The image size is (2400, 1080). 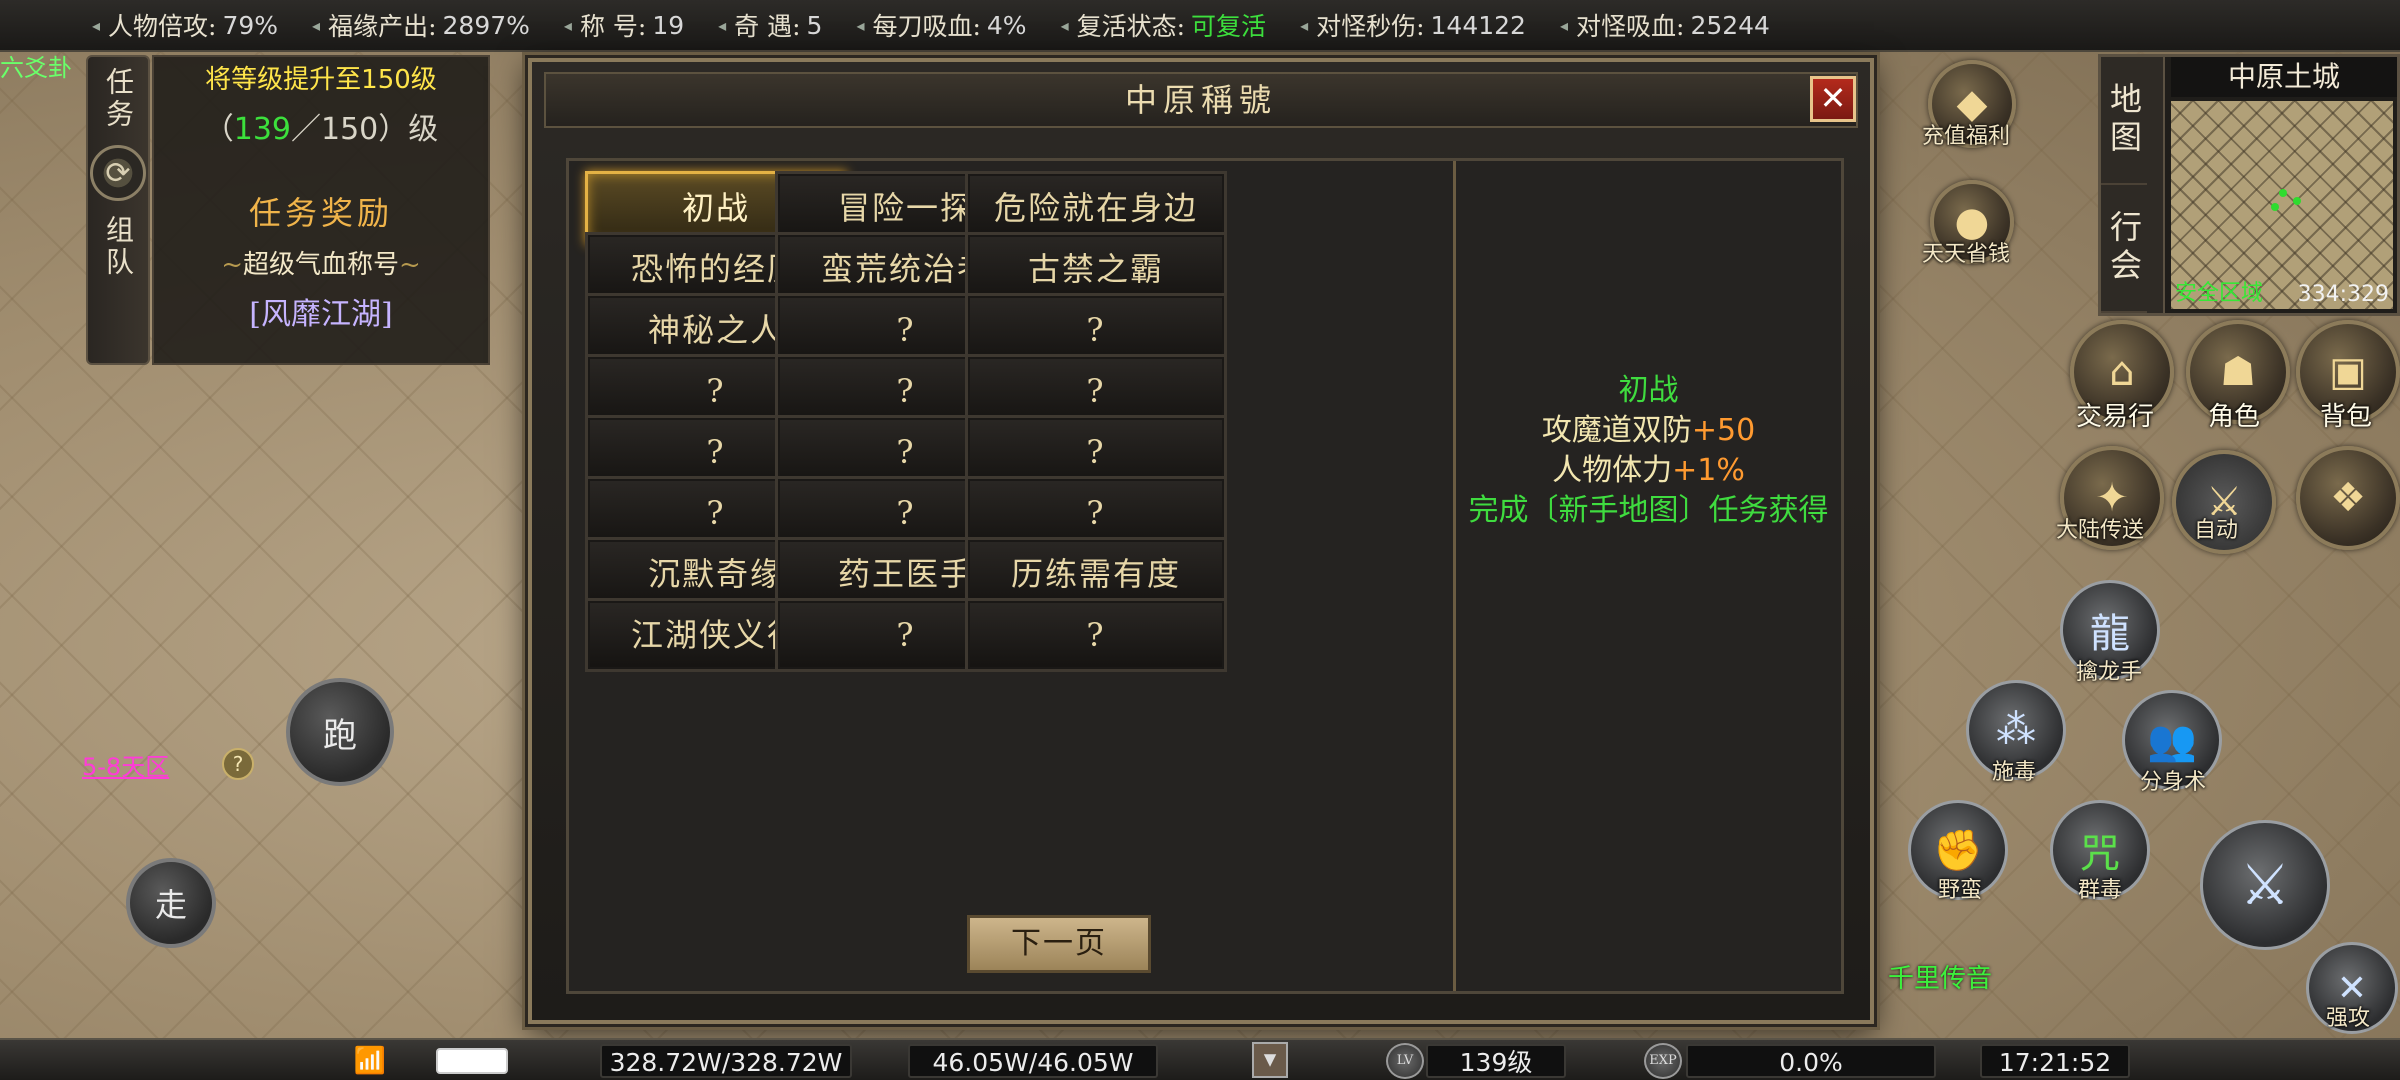 I want to click on map-tabs: 地图 行会, so click(x=2133, y=185).